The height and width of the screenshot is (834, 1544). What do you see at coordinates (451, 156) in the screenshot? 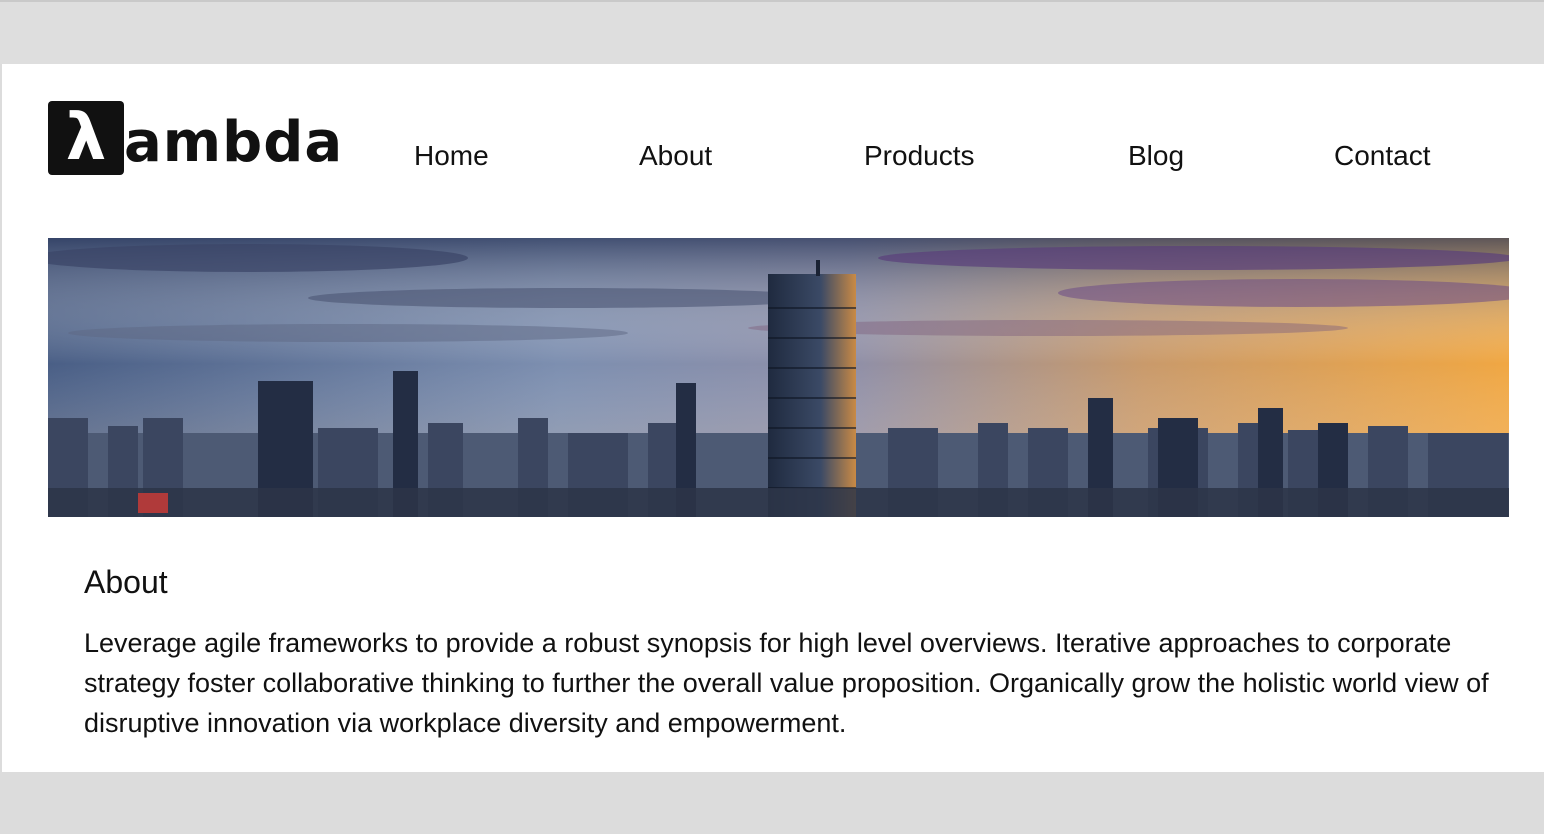
I see `nav-home: Home` at bounding box center [451, 156].